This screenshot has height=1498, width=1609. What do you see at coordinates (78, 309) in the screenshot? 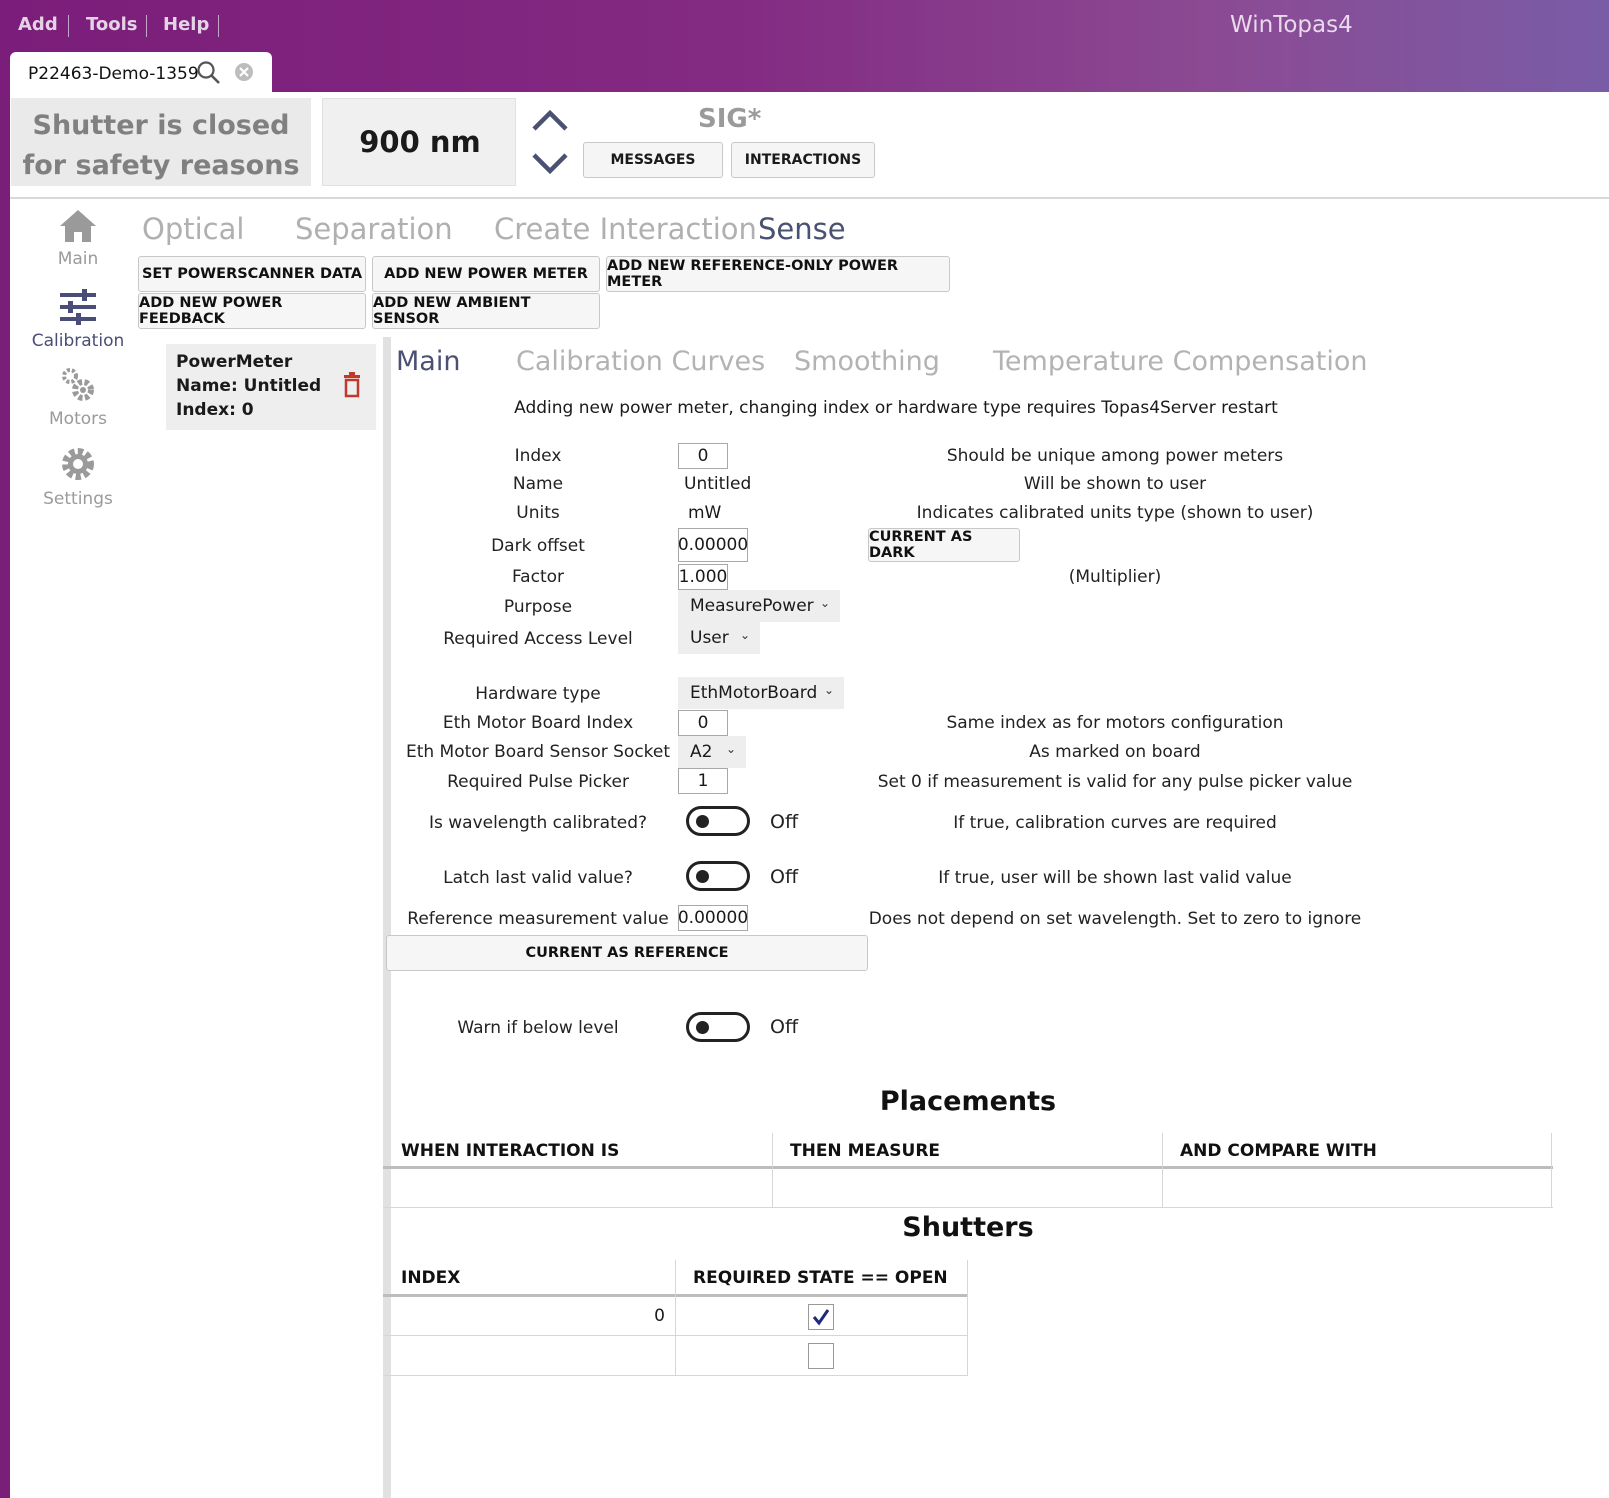
I see `sliders-icon` at bounding box center [78, 309].